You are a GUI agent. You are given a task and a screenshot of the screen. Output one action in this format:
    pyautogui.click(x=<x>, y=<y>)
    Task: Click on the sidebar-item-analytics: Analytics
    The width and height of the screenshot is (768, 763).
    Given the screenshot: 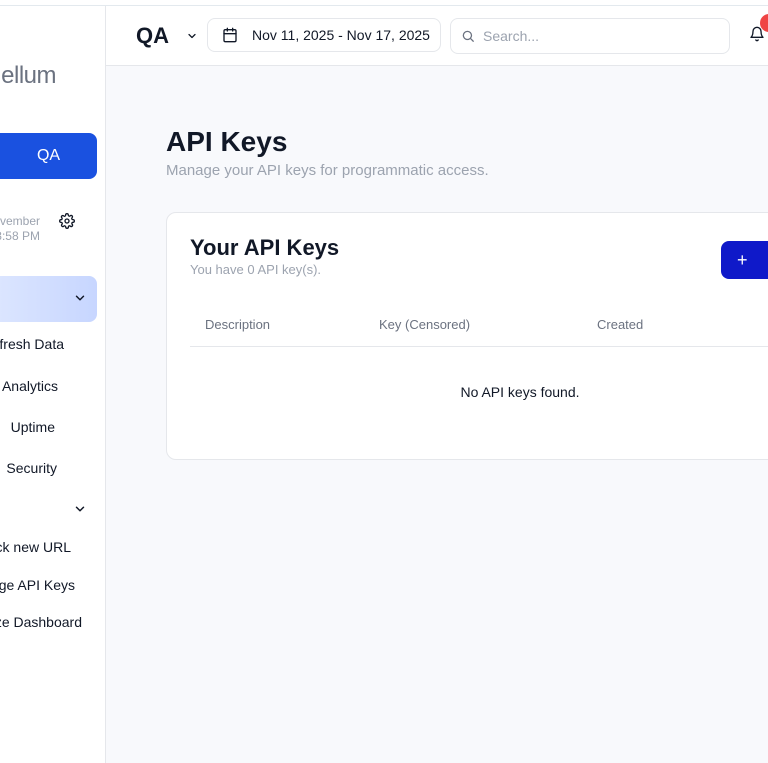 What is the action you would take?
    pyautogui.click(x=30, y=386)
    